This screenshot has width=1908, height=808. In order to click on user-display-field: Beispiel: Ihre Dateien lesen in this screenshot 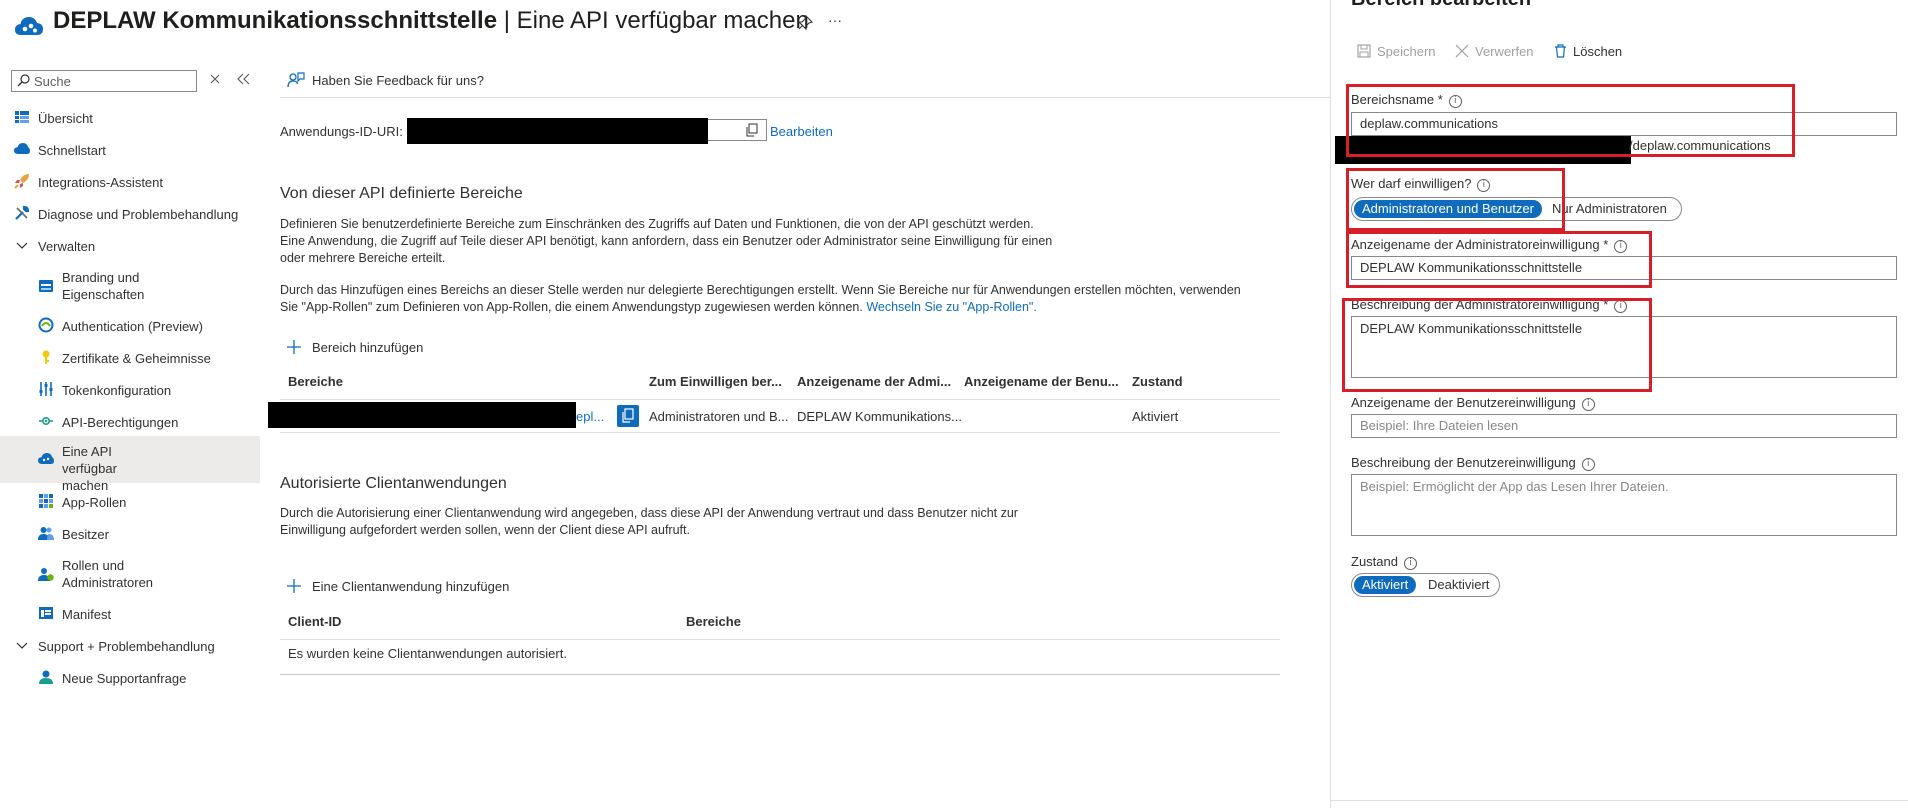, I will do `click(1624, 426)`.